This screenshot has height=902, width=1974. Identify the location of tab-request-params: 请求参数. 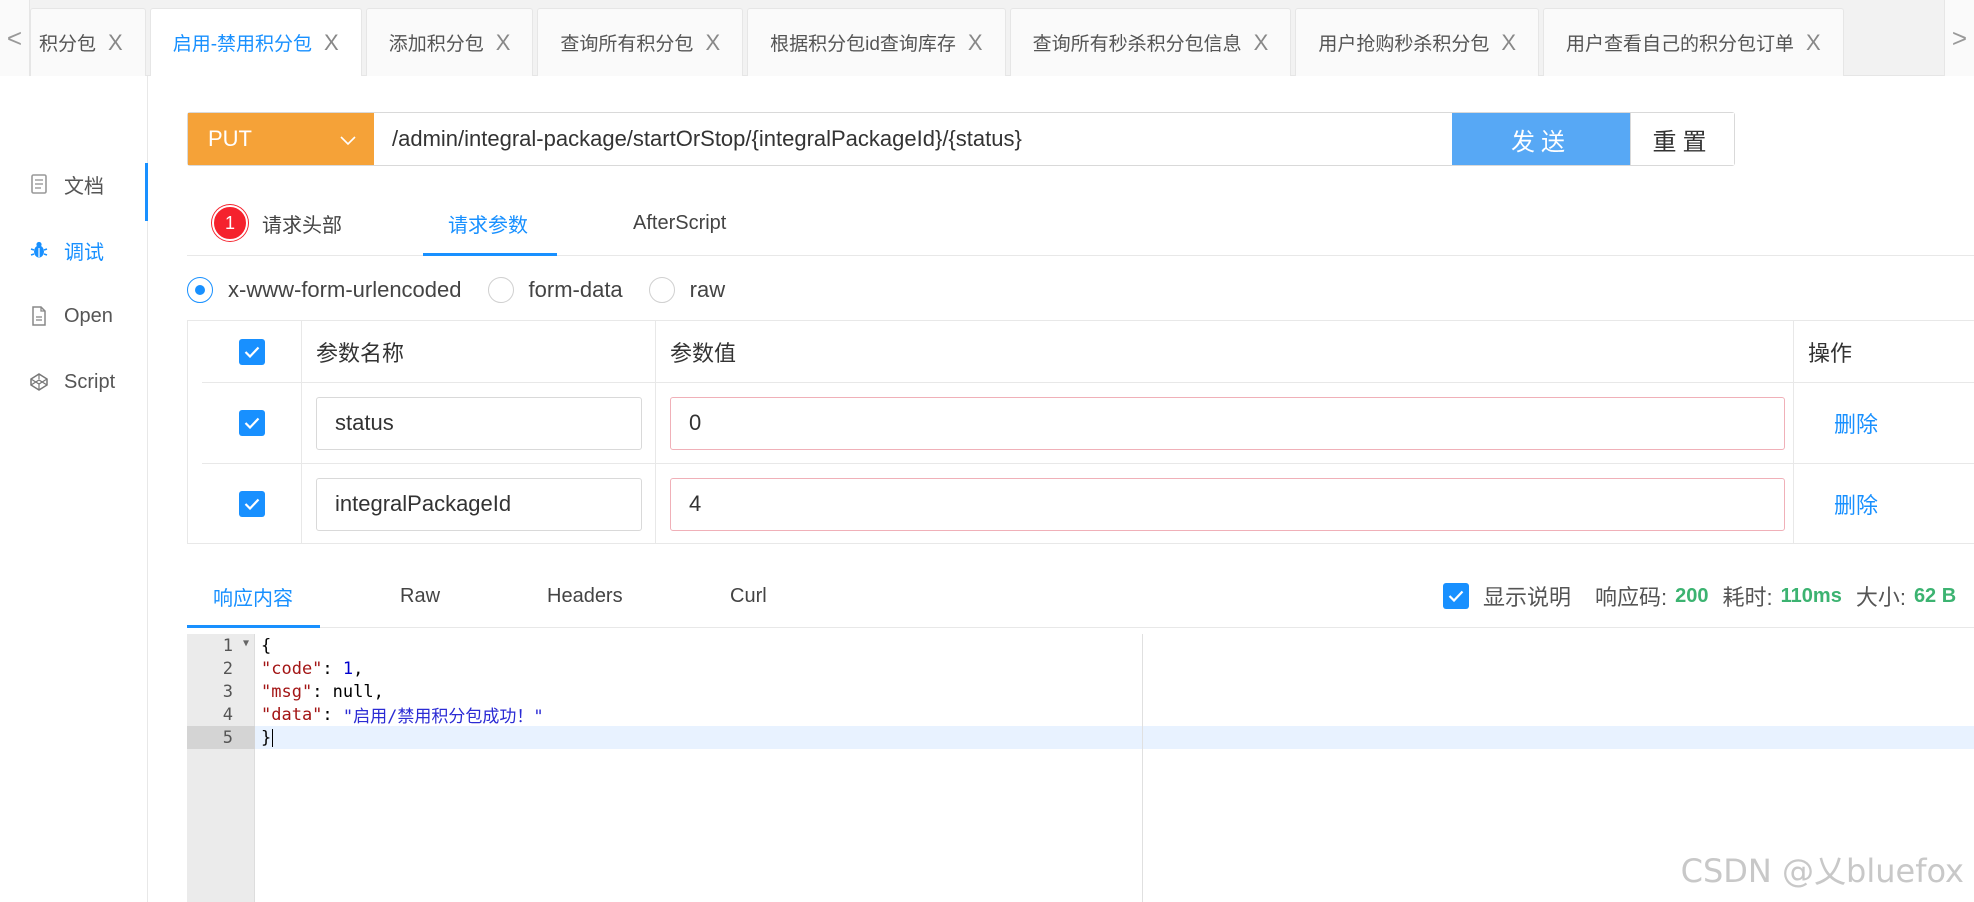
(488, 223).